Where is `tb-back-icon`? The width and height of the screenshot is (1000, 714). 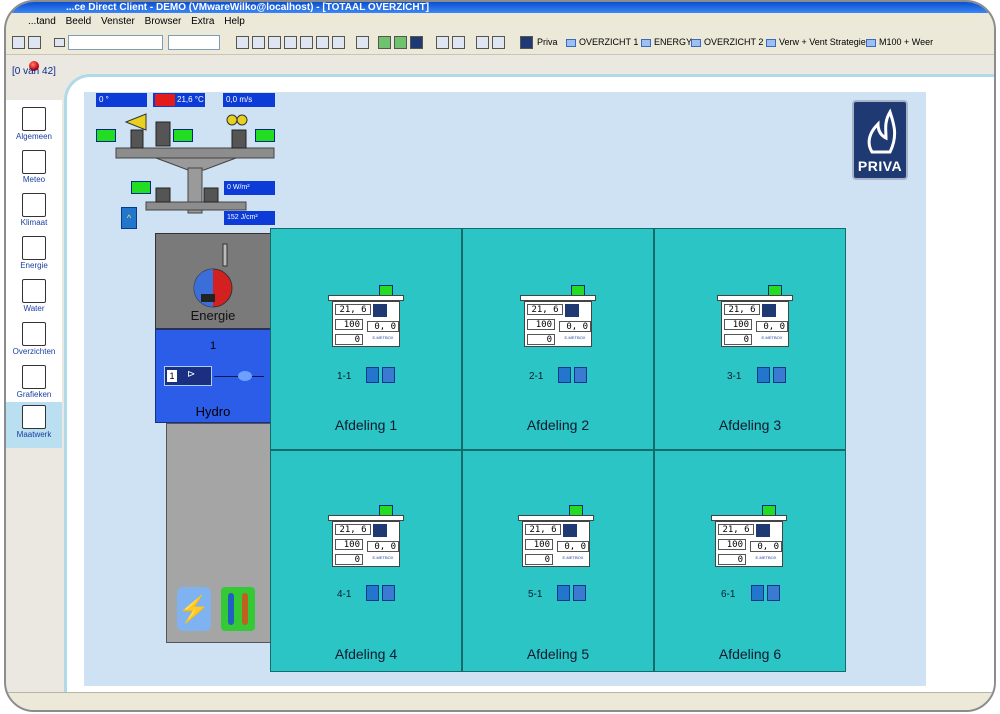 tb-back-icon is located at coordinates (442, 42).